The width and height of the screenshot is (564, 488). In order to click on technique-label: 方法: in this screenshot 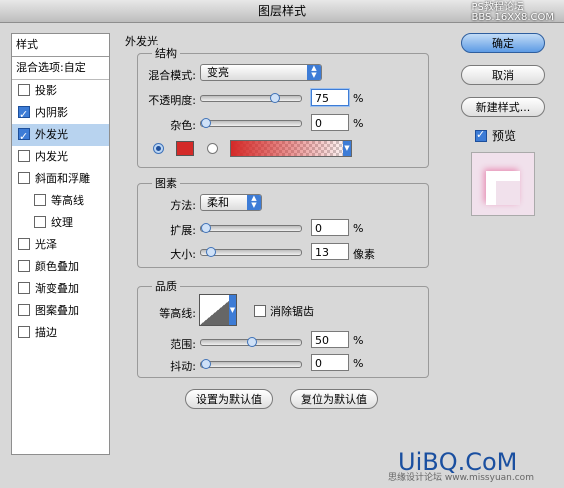, I will do `click(183, 205)`.